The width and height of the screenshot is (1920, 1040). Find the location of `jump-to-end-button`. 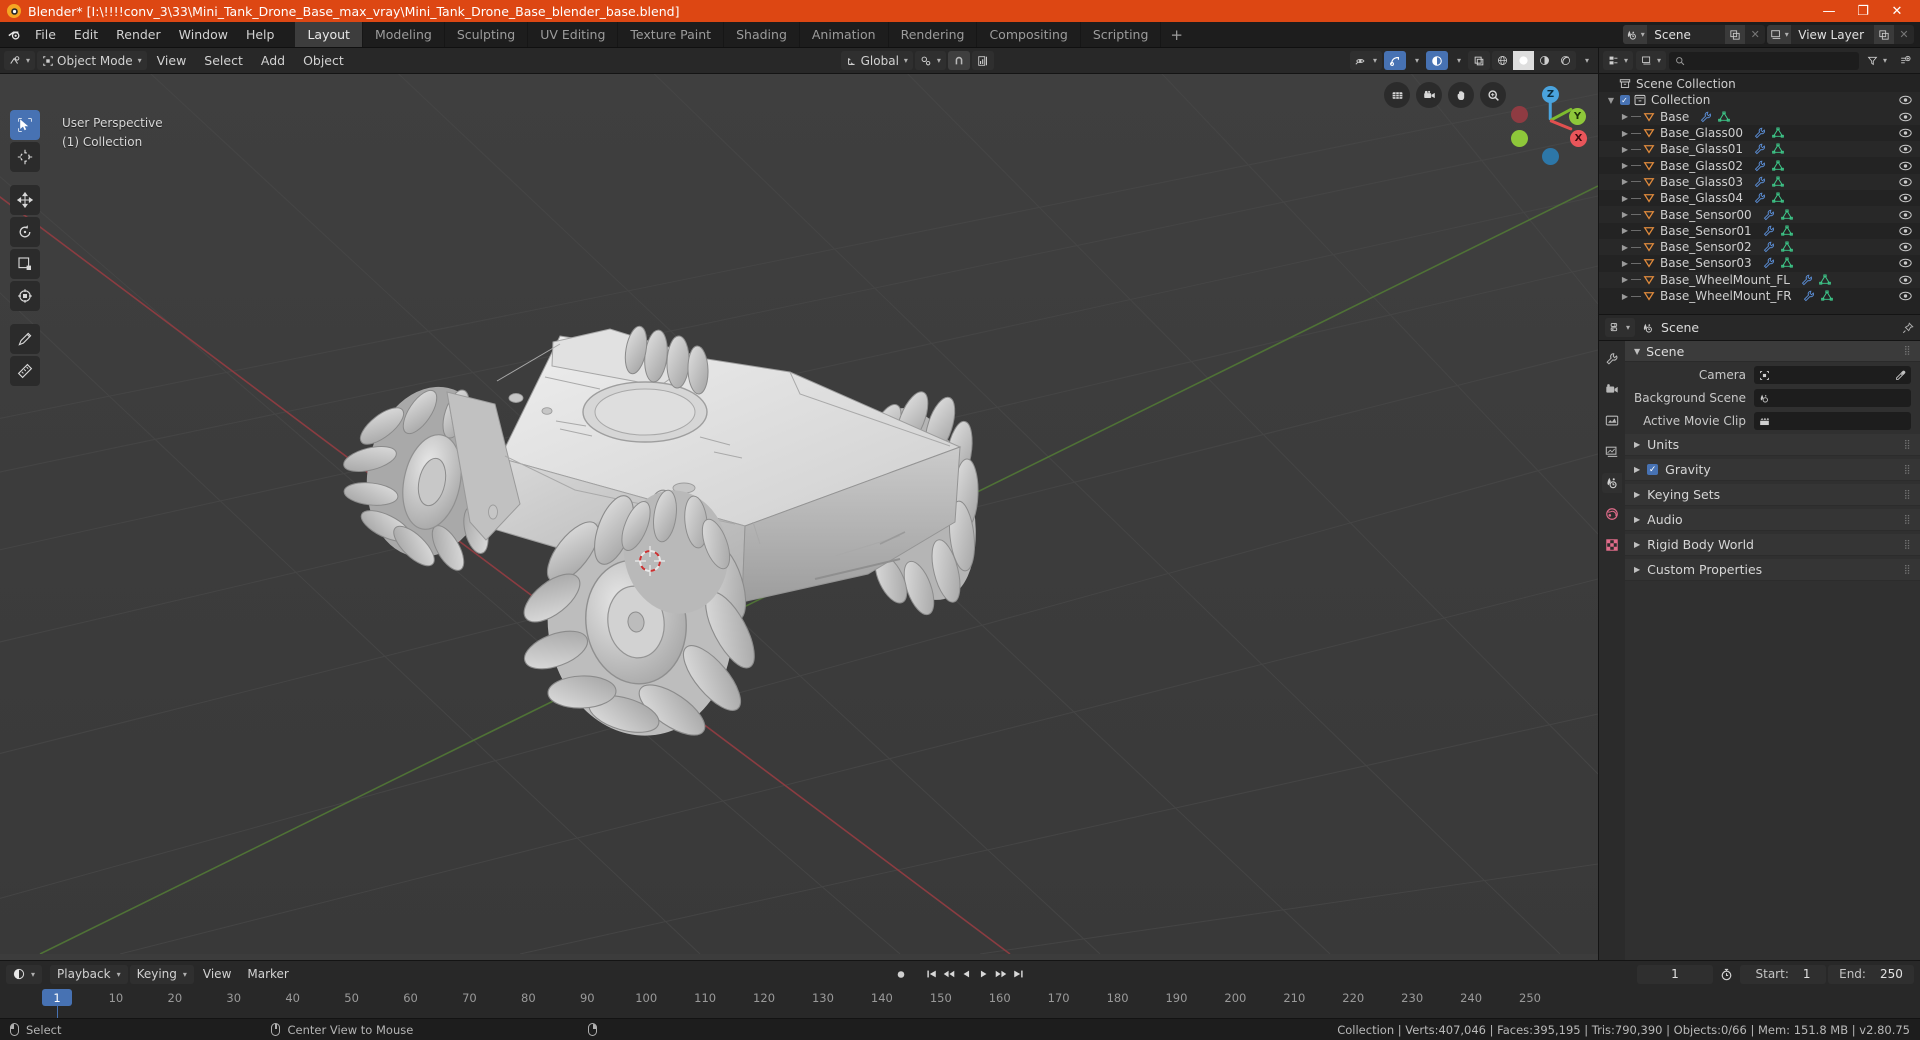

jump-to-end-button is located at coordinates (1019, 974).